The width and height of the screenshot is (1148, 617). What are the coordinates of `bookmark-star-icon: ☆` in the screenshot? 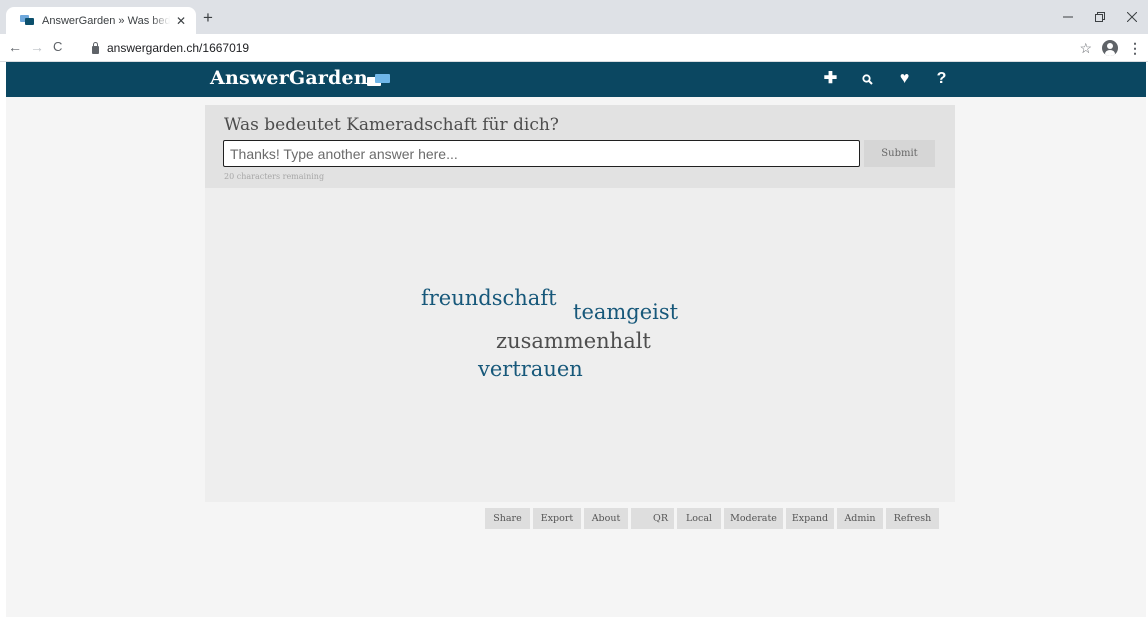 It's located at (1085, 48).